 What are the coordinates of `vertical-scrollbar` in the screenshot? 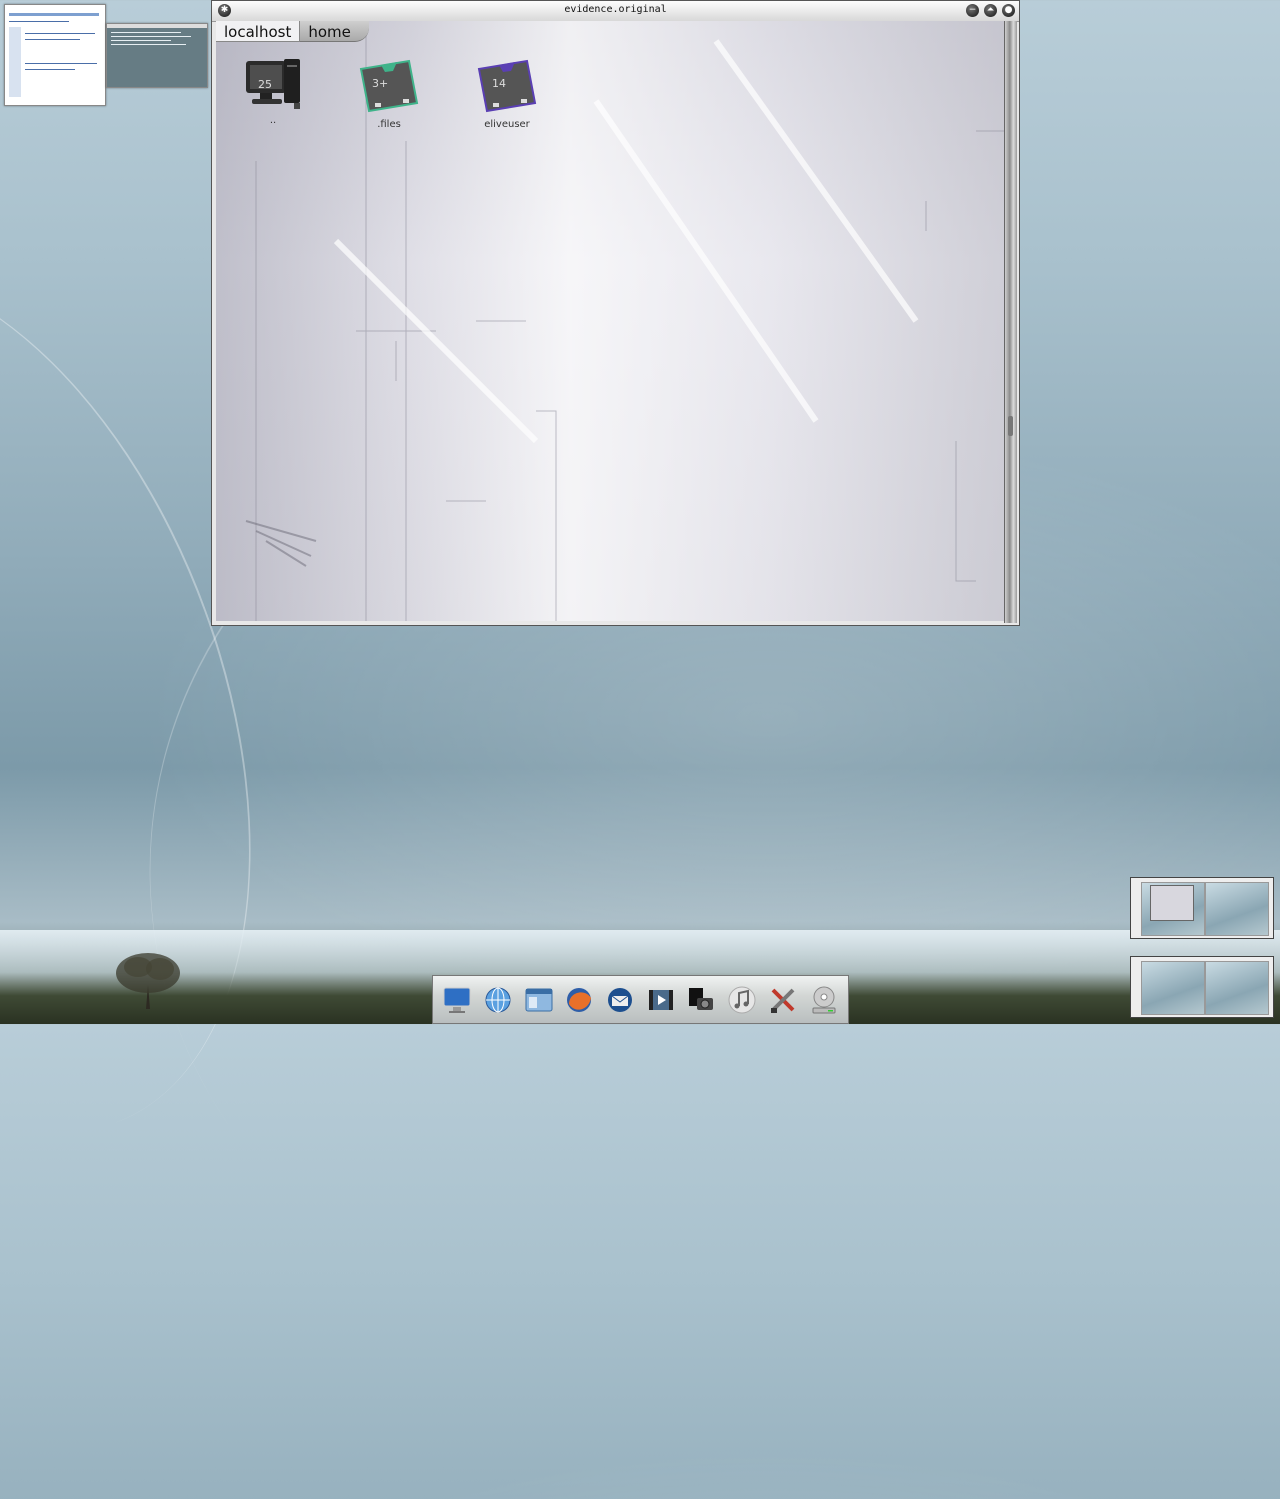 It's located at (1010, 322).